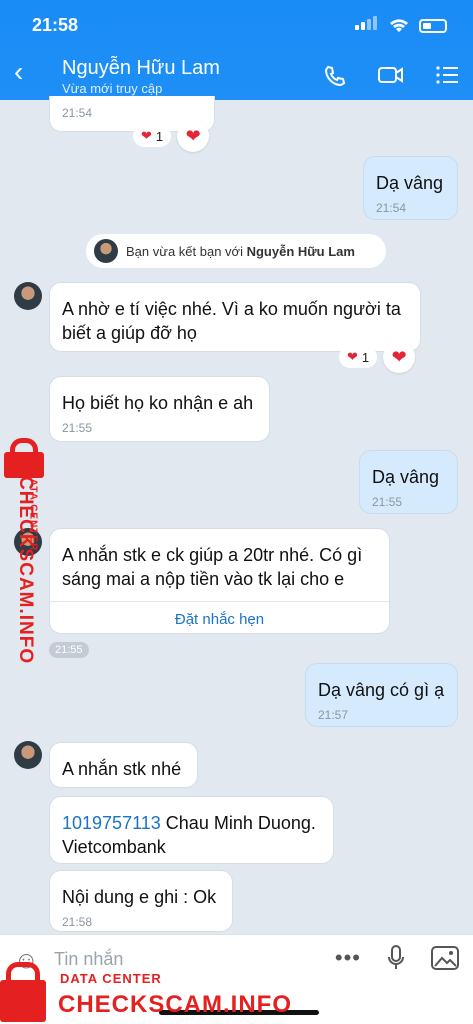 This screenshot has height=1024, width=473. Describe the element at coordinates (139, 897) in the screenshot. I see `message-text: Nội dung e ghi : Ok` at that location.